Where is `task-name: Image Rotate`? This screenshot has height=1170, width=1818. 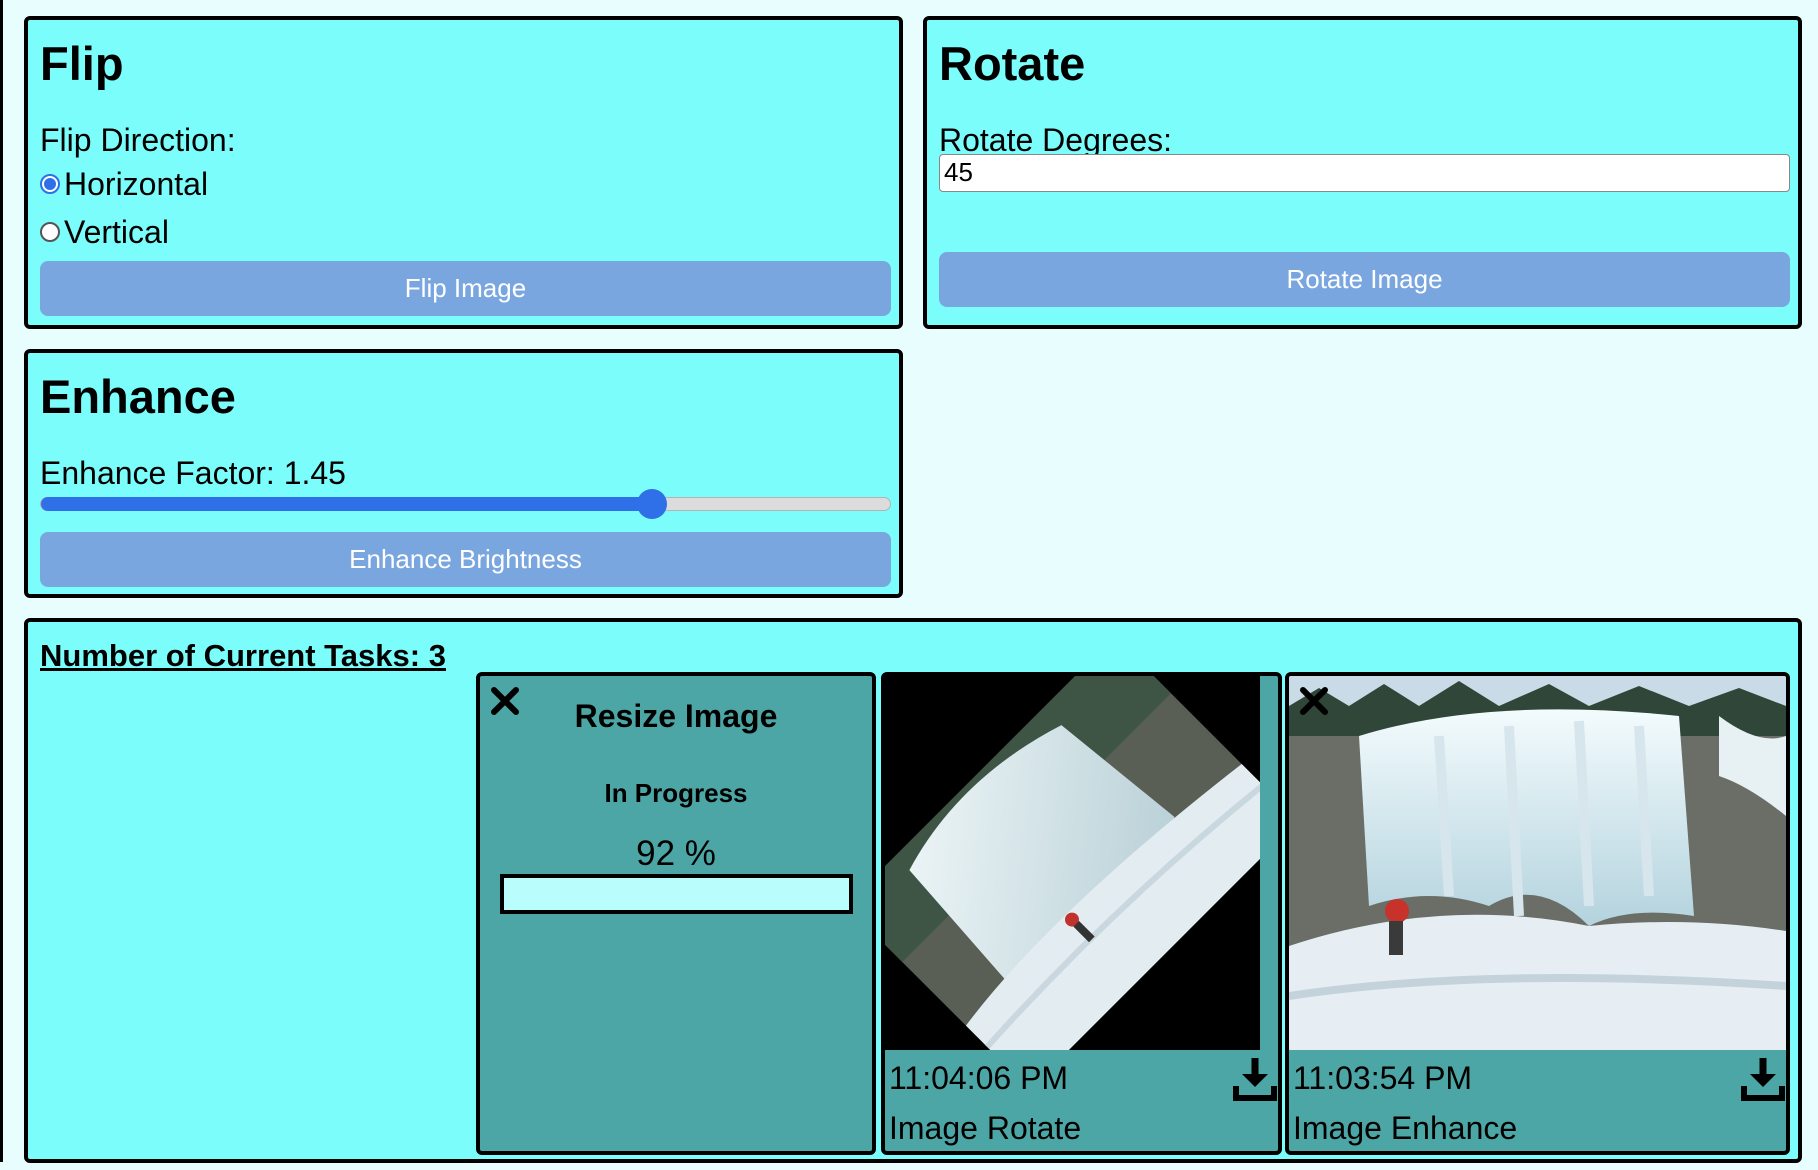
task-name: Image Rotate is located at coordinates (985, 1128).